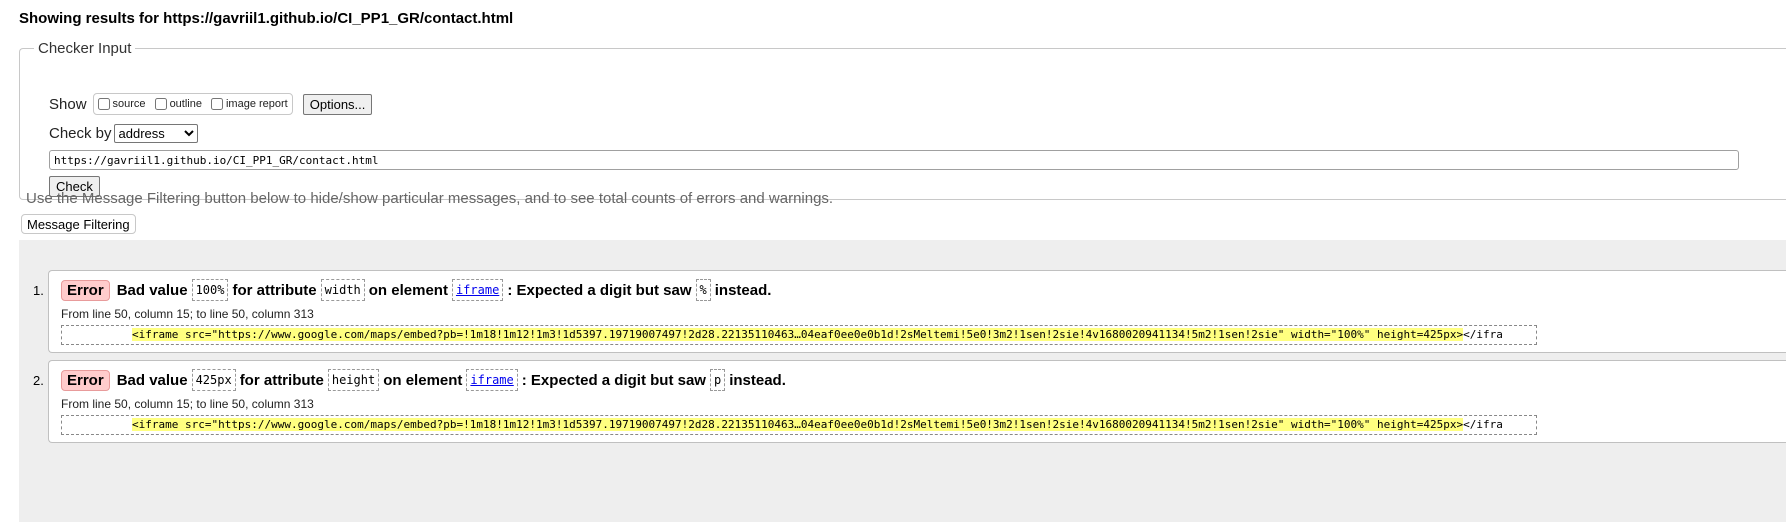  Describe the element at coordinates (210, 290) in the screenshot. I see `attribute-value-code: 100%` at that location.